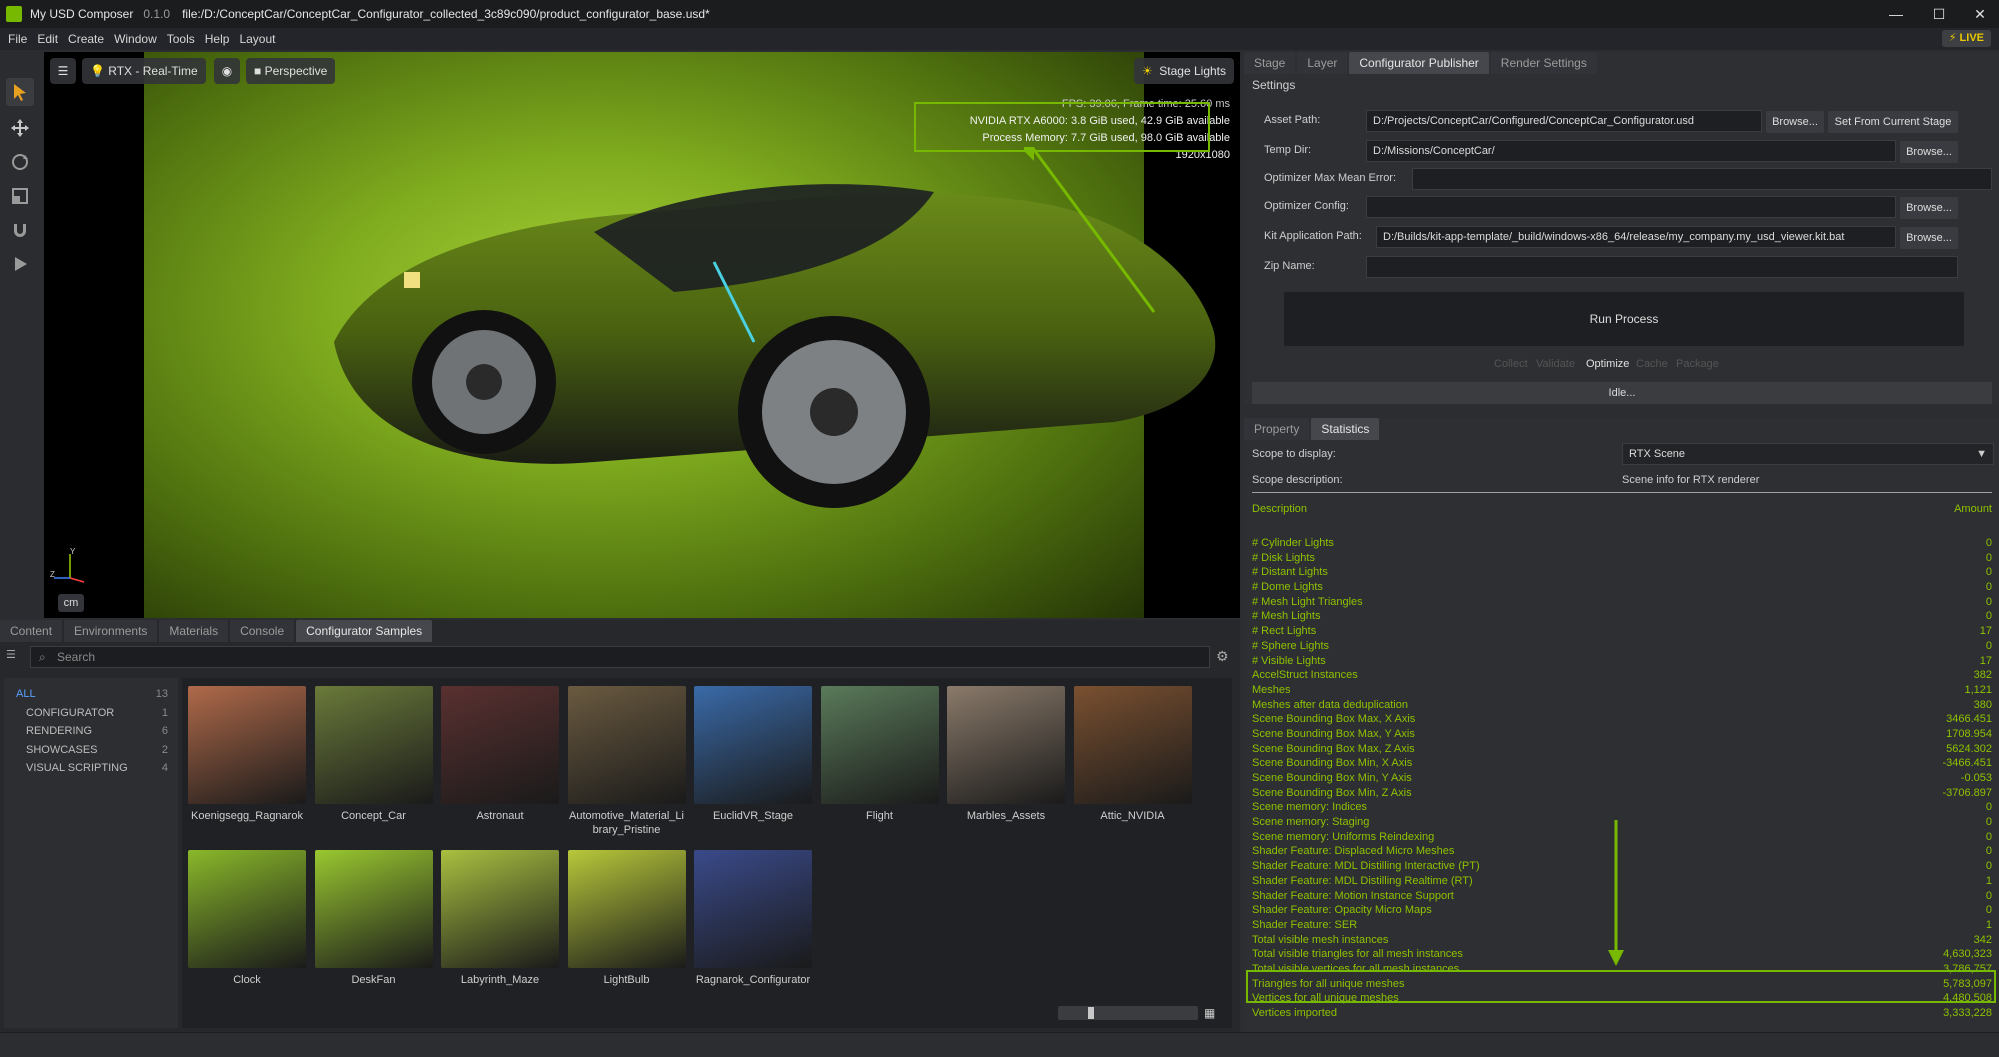  I want to click on tab-stage: Stage, so click(1270, 63).